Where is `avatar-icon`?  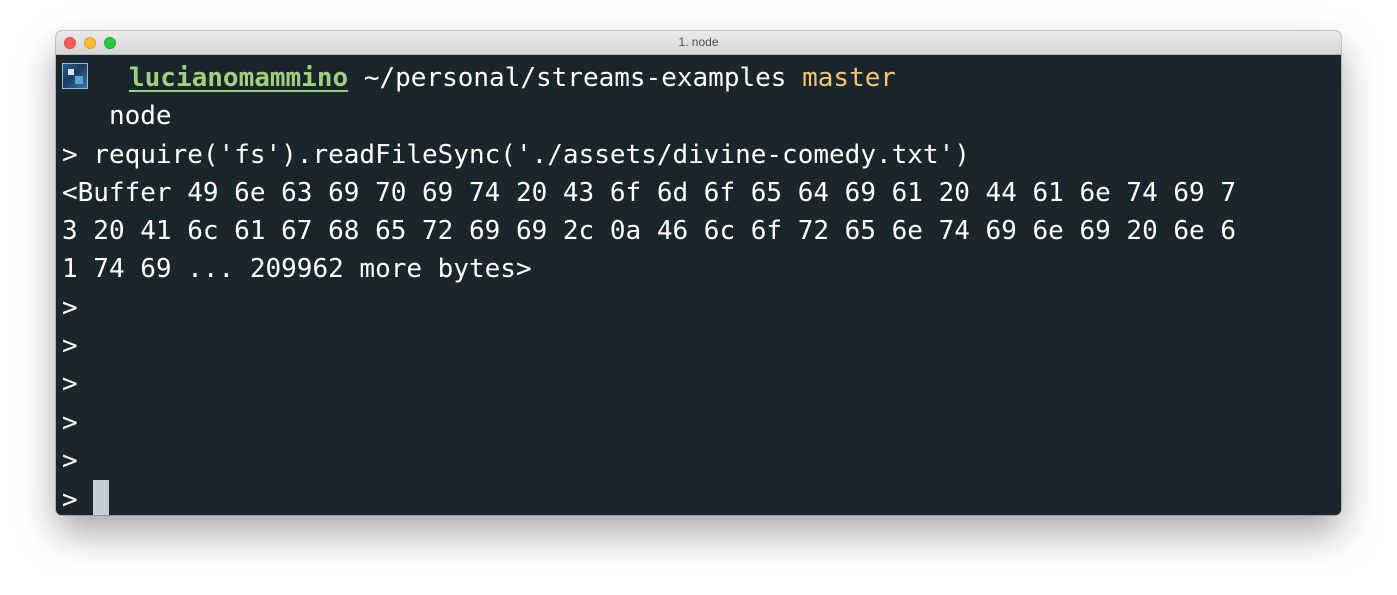
avatar-icon is located at coordinates (75, 76).